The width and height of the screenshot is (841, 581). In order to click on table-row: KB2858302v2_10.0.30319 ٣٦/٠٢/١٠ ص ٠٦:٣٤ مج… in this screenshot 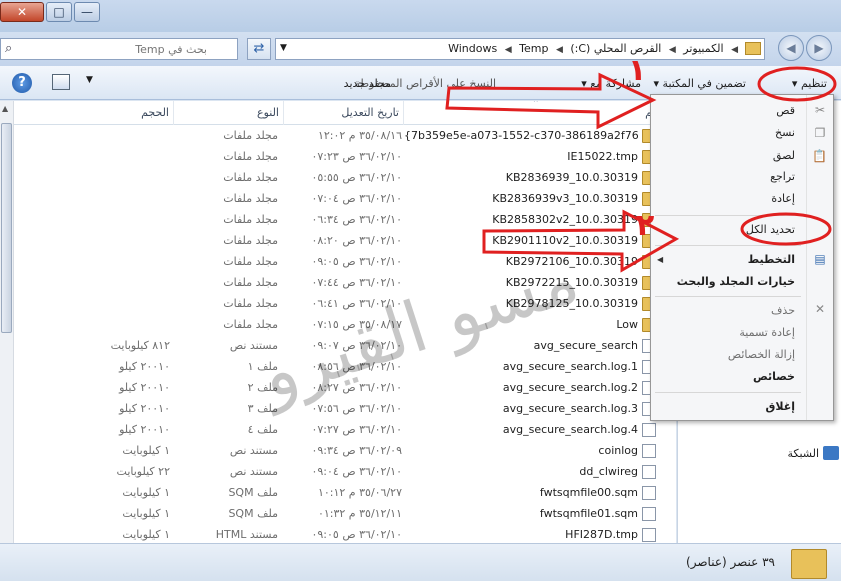, I will do `click(345, 219)`.